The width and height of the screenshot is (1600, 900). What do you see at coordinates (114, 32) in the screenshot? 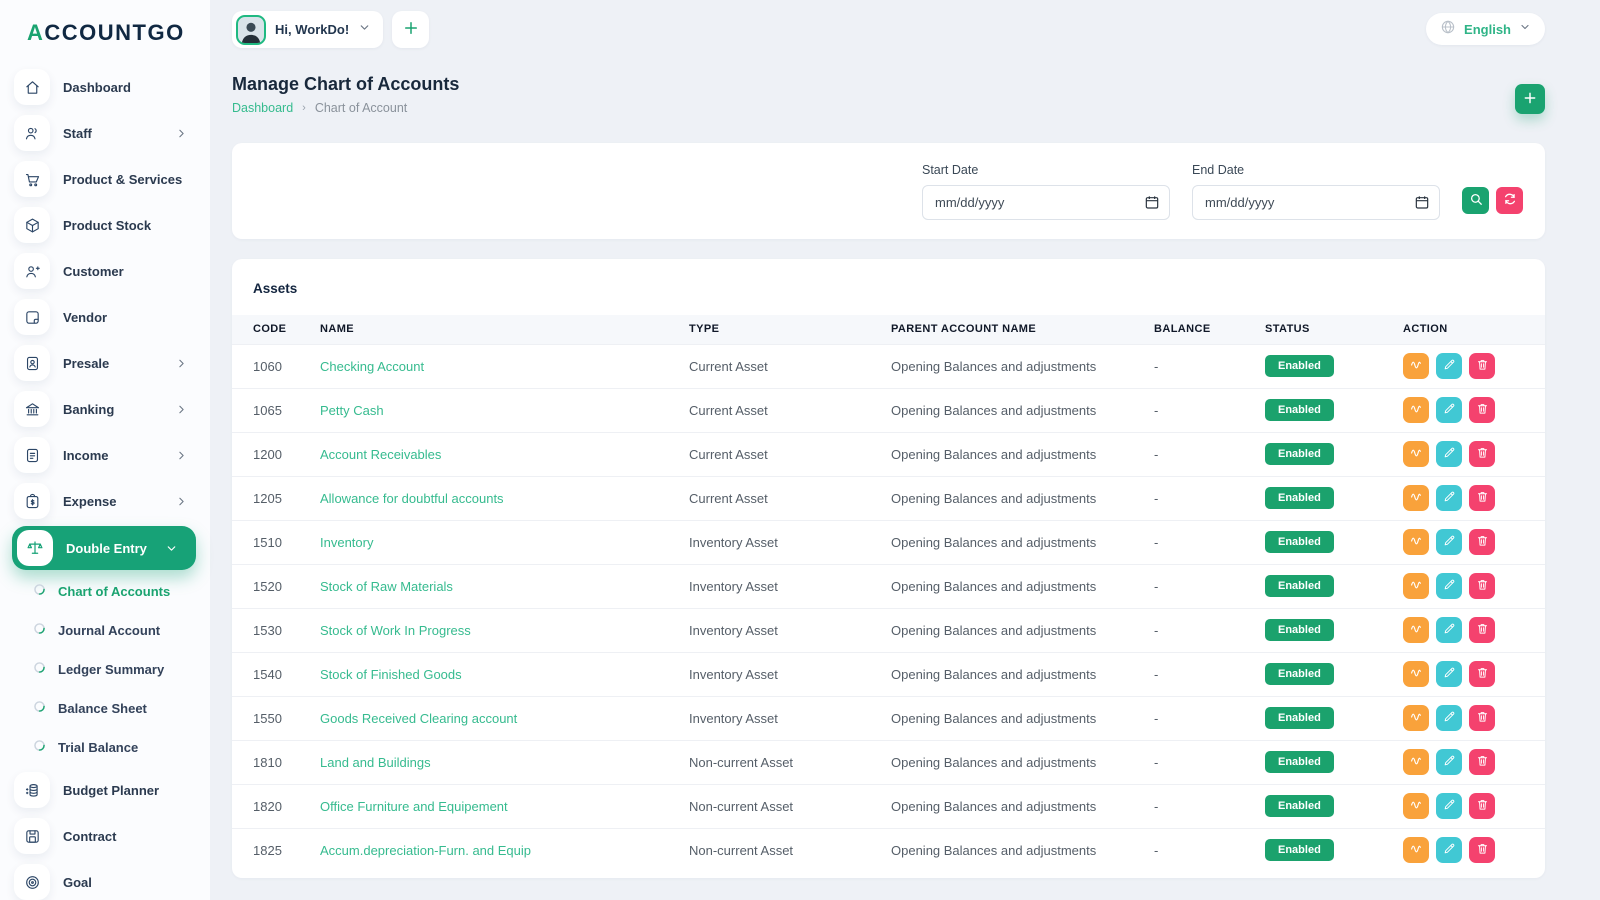
I see `logo-text: CCOUNTGO` at bounding box center [114, 32].